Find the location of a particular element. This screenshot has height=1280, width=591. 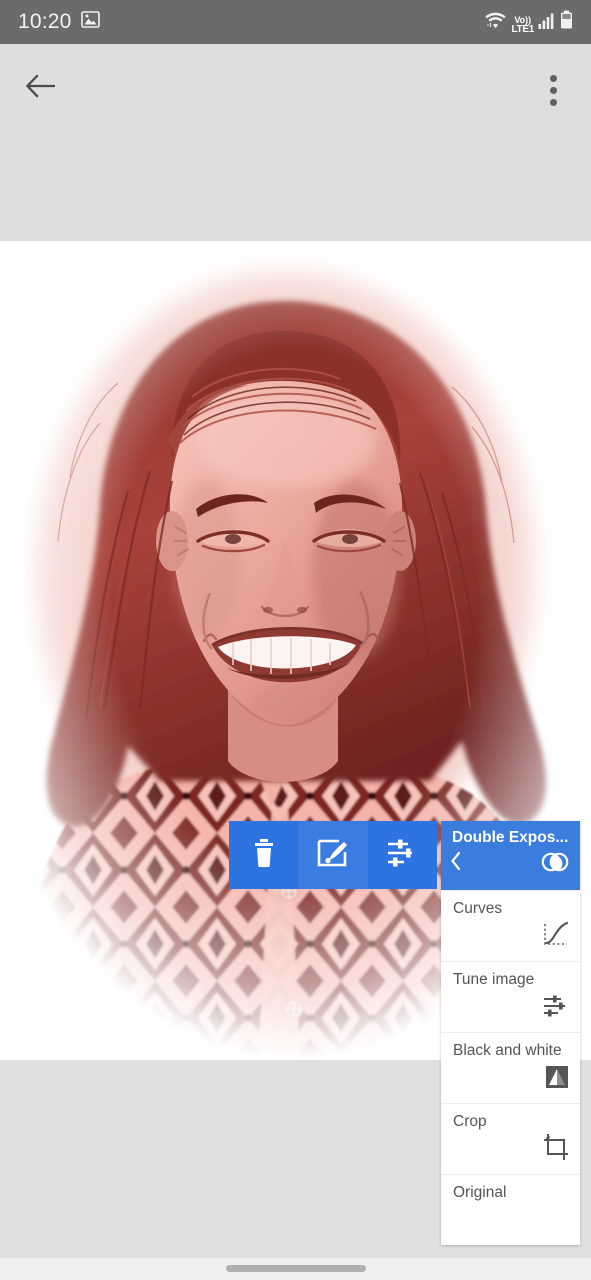

navigation-bar is located at coordinates (295, 1269).